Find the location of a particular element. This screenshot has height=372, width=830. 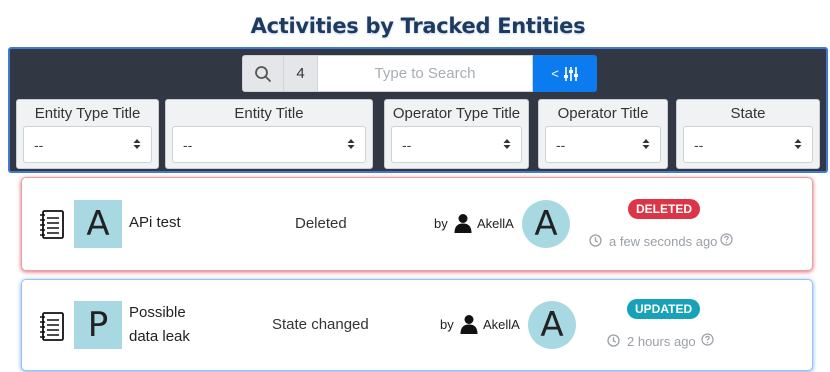

search-icon is located at coordinates (263, 73).